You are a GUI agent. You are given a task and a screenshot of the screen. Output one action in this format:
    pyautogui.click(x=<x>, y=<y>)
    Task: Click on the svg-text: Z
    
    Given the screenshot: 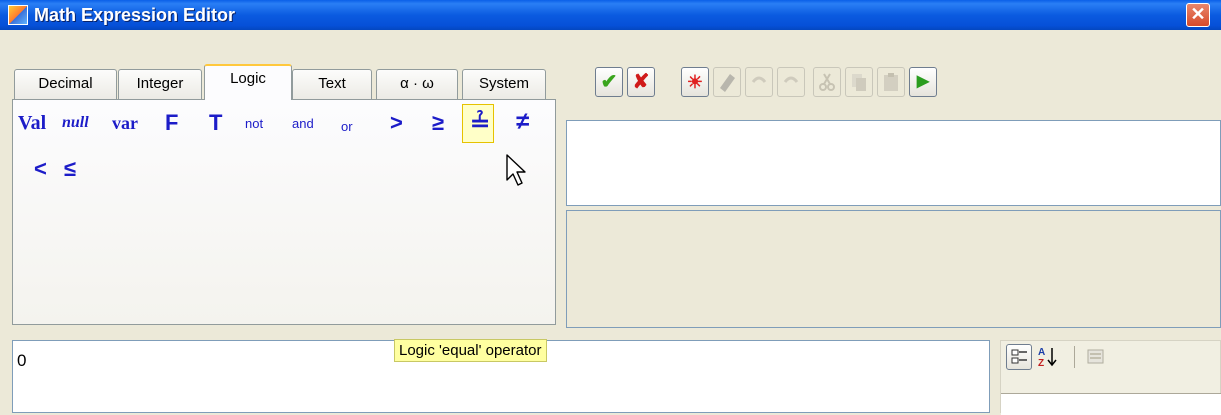 What is the action you would take?
    pyautogui.click(x=1041, y=363)
    